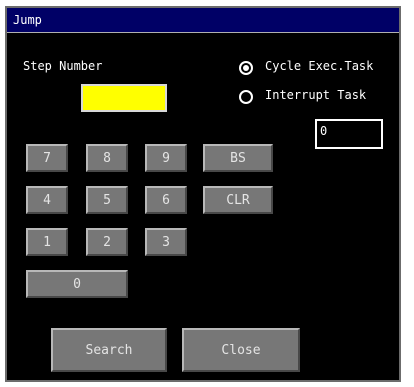 The height and width of the screenshot is (387, 414). I want to click on key-7: 7, so click(47, 158).